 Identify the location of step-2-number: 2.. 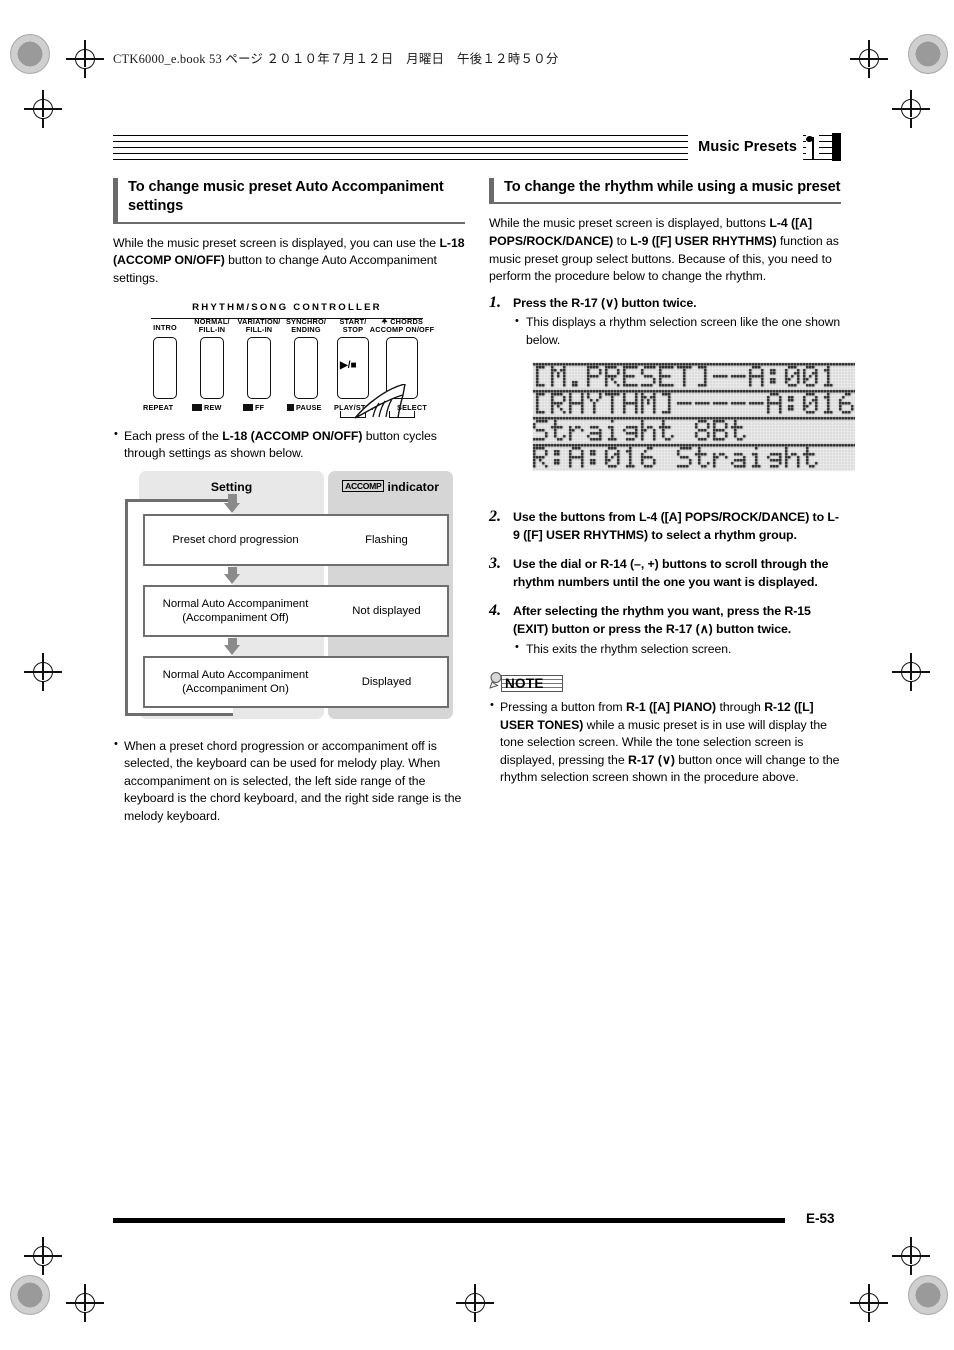
(495, 516).